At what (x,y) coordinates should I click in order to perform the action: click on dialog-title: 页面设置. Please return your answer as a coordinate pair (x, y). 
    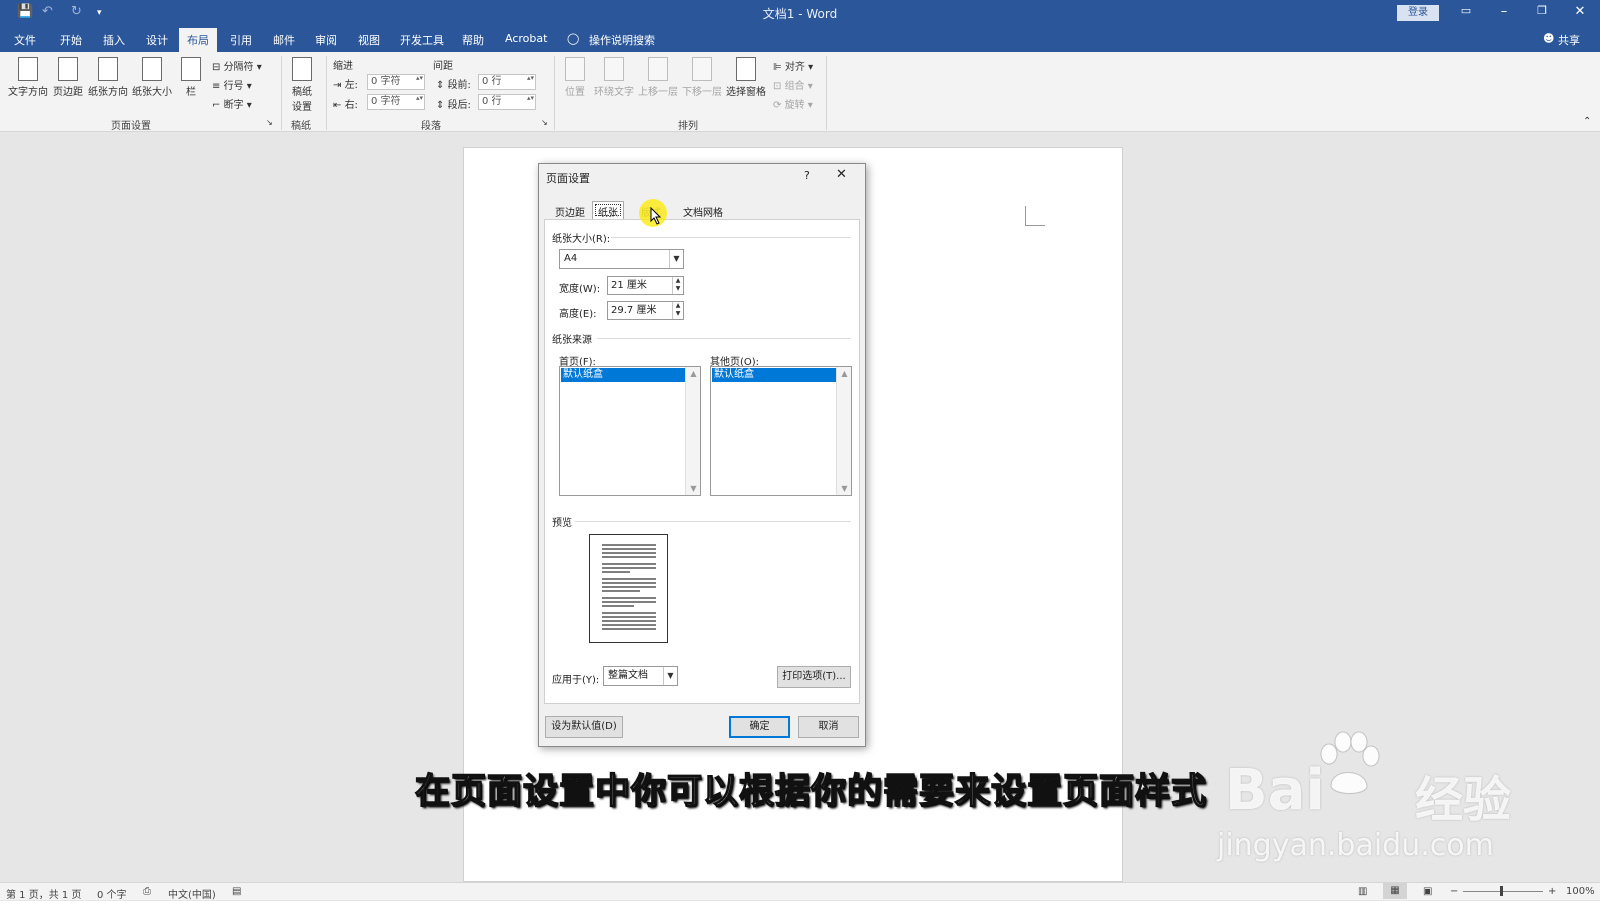
    Looking at the image, I should click on (568, 178).